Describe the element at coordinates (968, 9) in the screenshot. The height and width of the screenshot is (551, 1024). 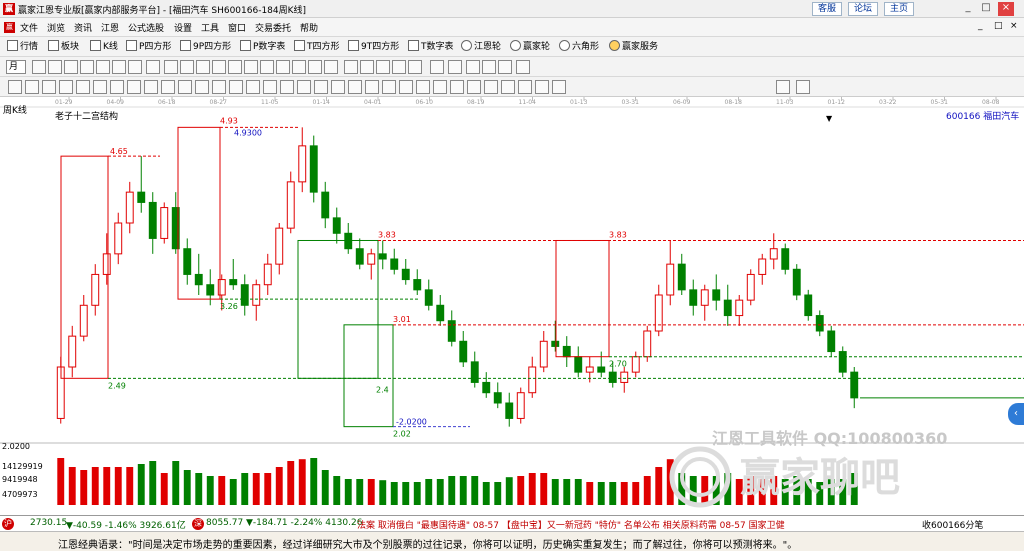
I see `minimize-button: _` at that location.